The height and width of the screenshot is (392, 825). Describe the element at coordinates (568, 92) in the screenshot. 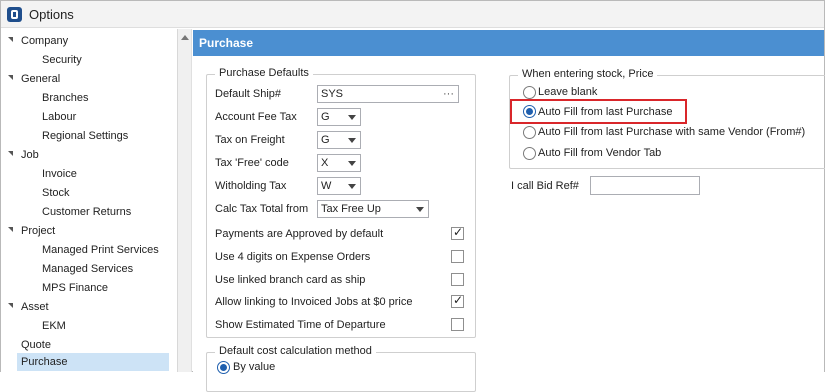

I see `leave-blank-label: Leave blank` at that location.